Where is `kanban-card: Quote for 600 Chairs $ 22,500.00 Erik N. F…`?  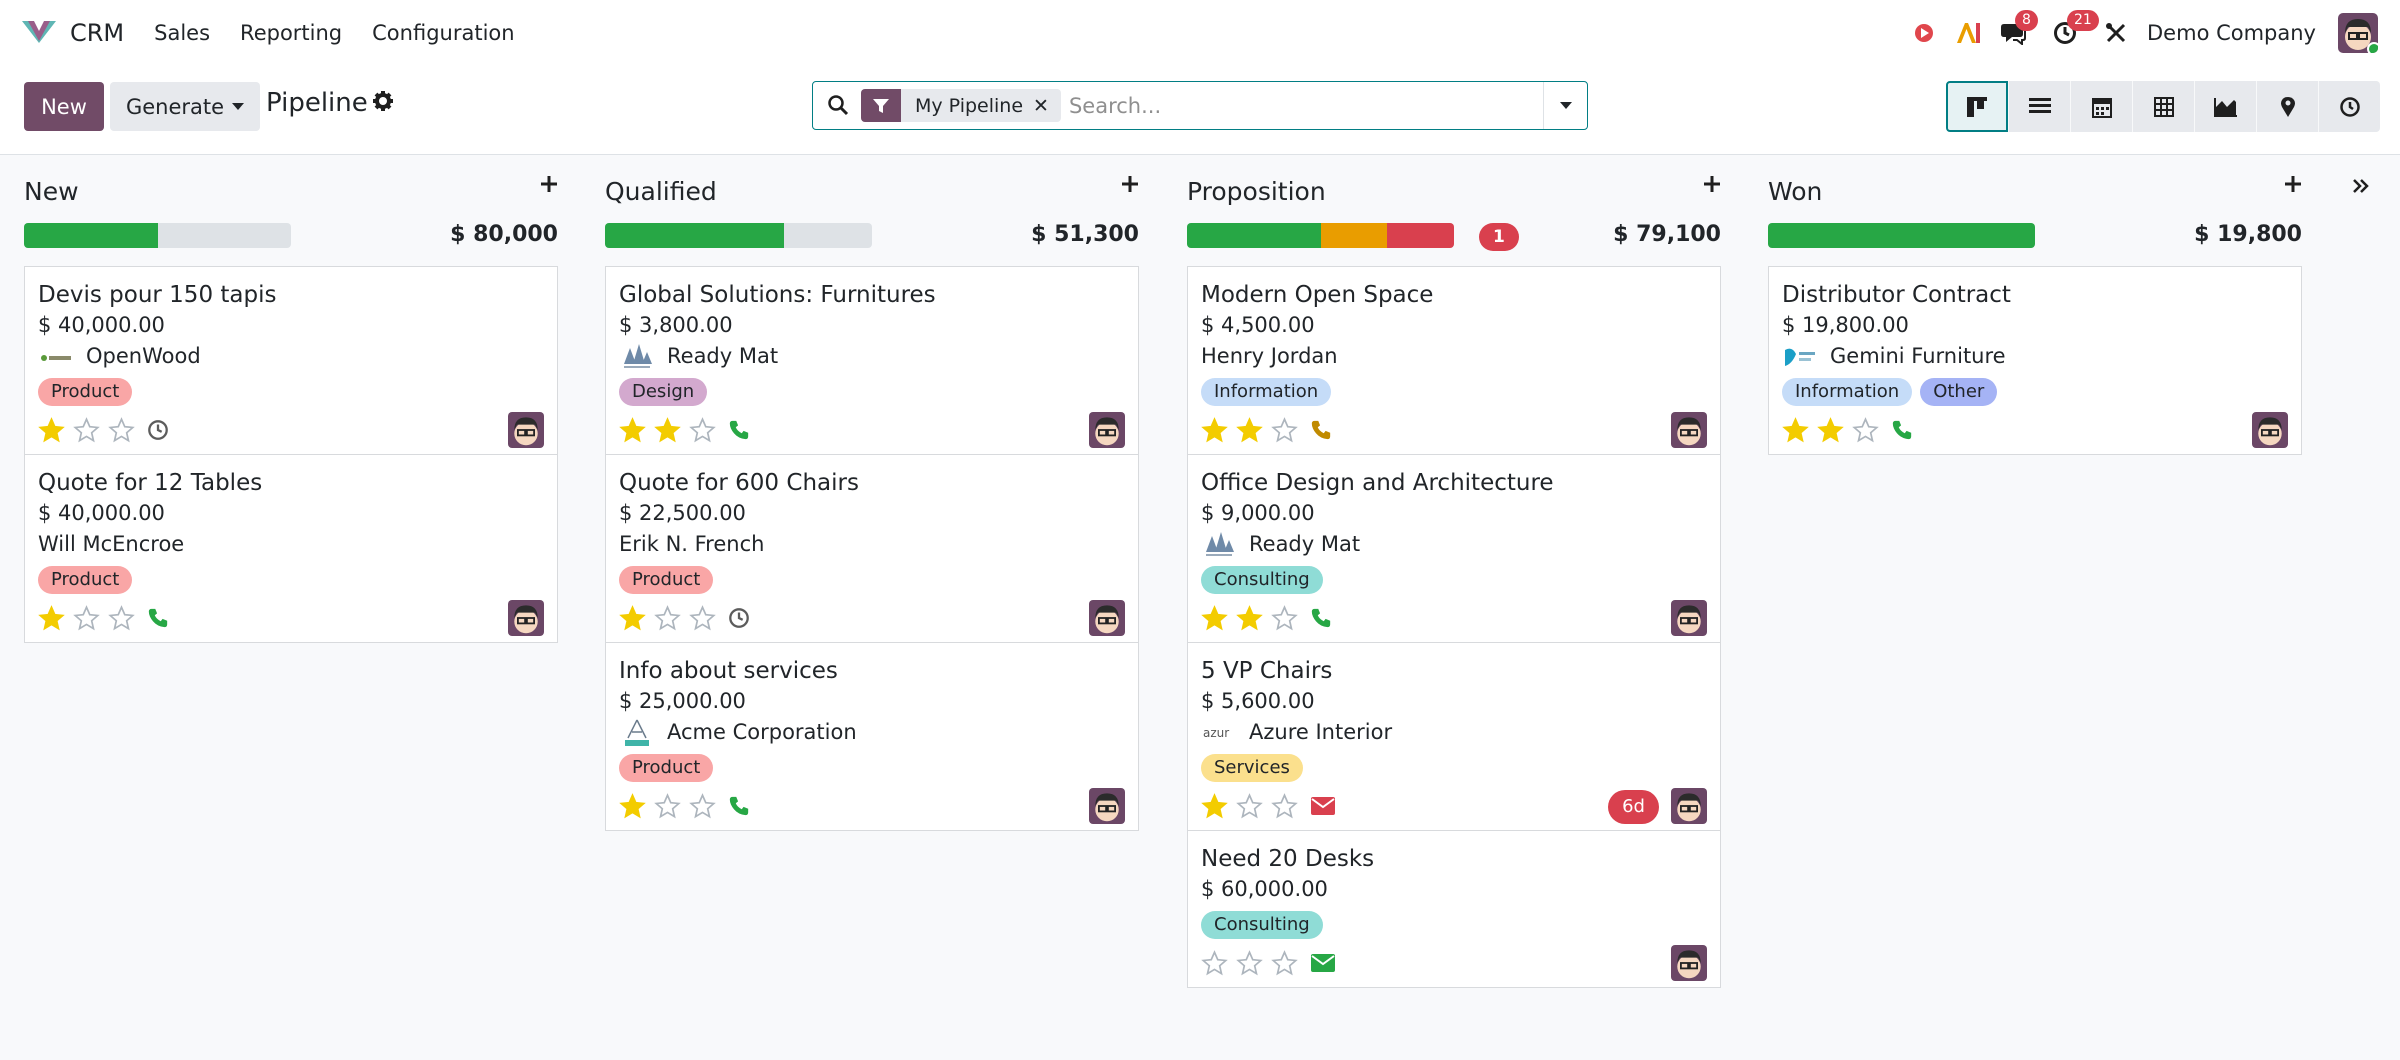
kanban-card: Quote for 600 Chairs $ 22,500.00 Erik N. F… is located at coordinates (872, 549).